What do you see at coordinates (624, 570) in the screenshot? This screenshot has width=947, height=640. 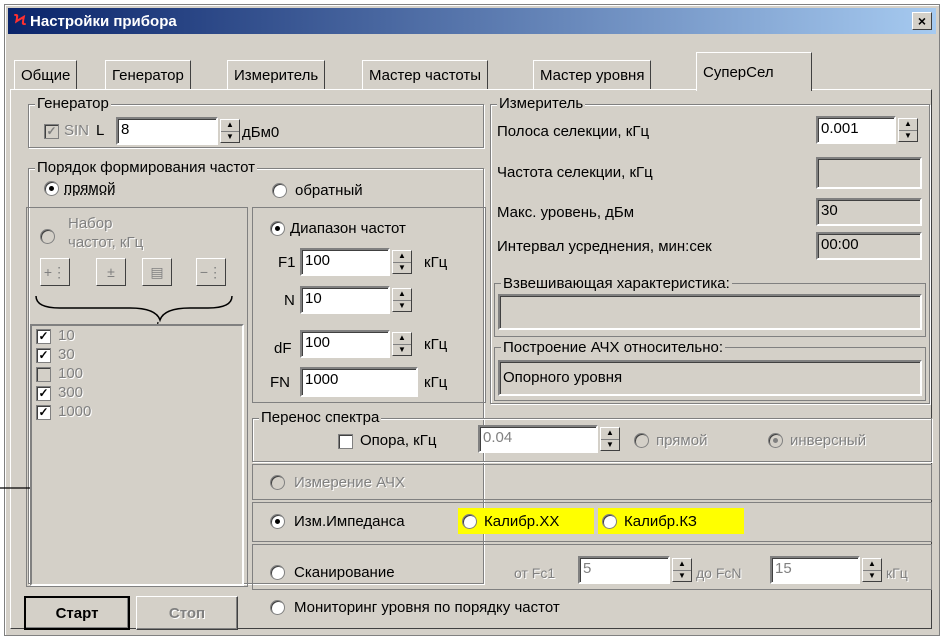 I see `scan-from-input: 5` at bounding box center [624, 570].